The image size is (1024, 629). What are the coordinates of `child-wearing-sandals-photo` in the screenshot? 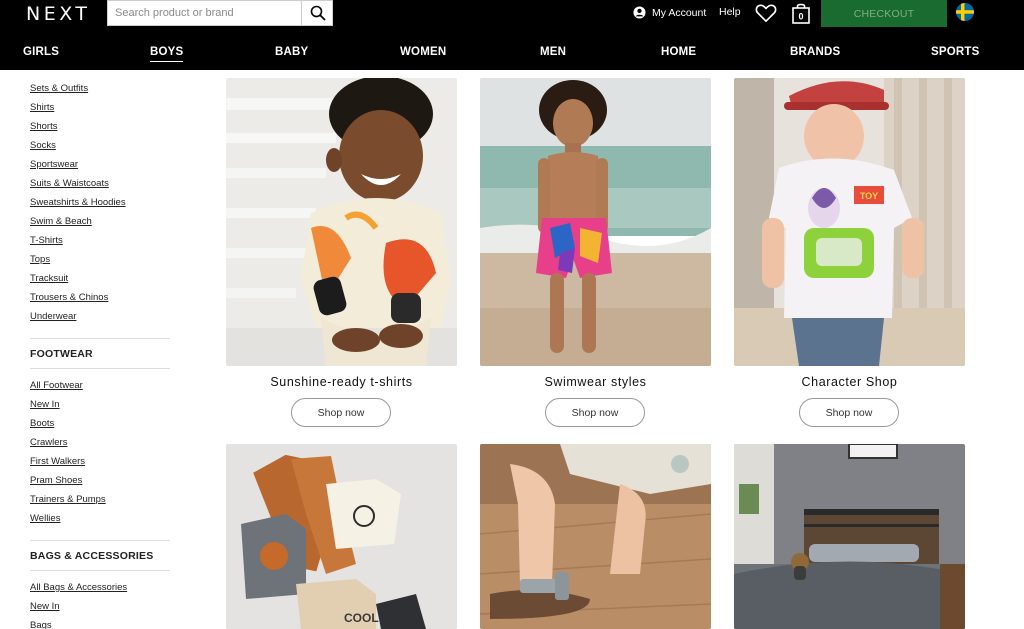 It's located at (595, 536).